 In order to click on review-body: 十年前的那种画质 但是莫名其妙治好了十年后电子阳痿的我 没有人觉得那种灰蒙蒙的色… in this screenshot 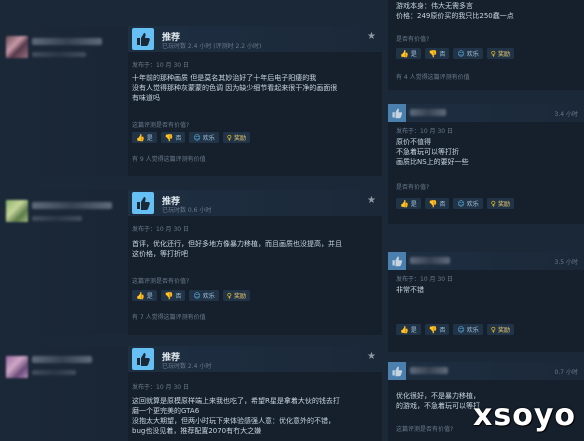, I will do `click(254, 88)`.